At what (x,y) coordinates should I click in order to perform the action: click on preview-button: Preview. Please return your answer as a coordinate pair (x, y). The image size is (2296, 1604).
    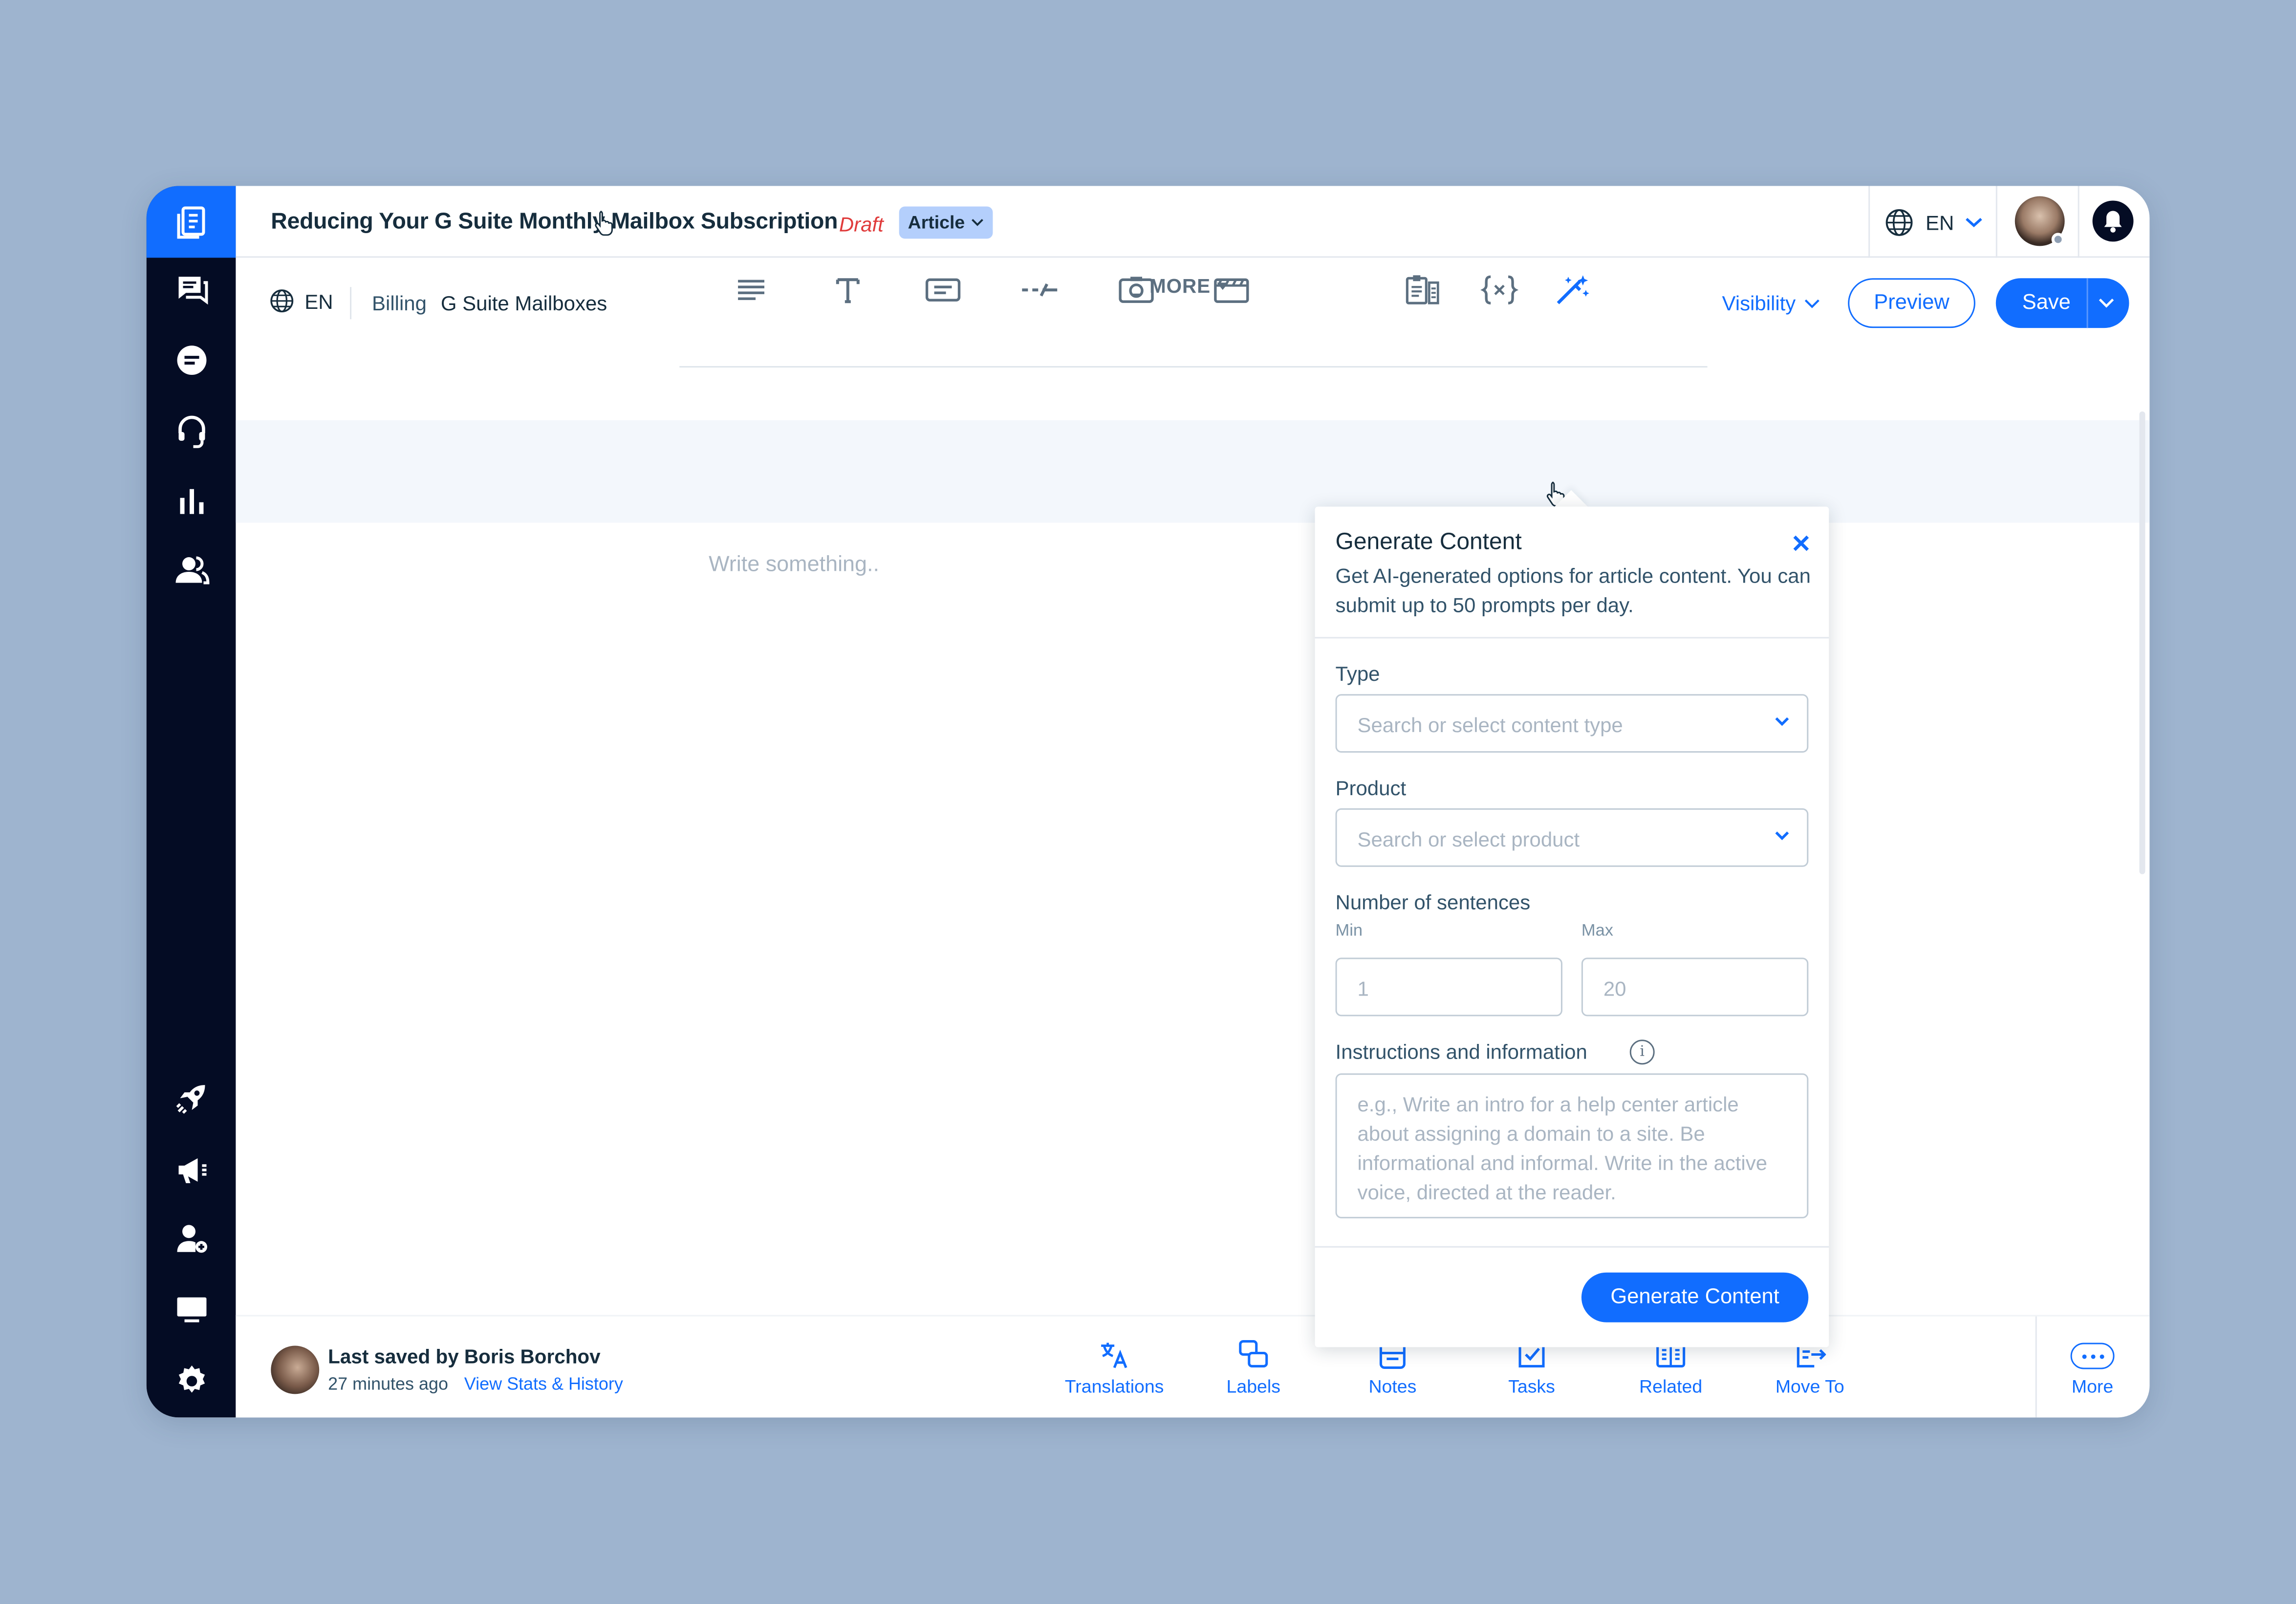
    Looking at the image, I should click on (1911, 303).